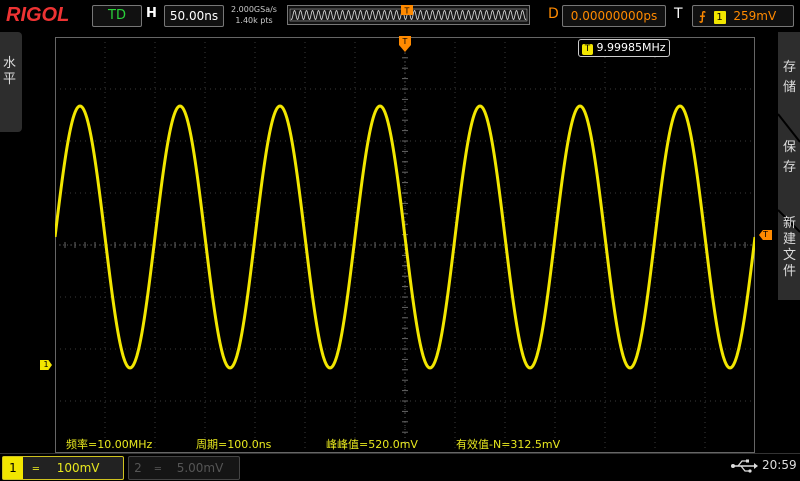 This screenshot has width=800, height=481. Describe the element at coordinates (765, 235) in the screenshot. I see `trigger-level-marker: T` at that location.